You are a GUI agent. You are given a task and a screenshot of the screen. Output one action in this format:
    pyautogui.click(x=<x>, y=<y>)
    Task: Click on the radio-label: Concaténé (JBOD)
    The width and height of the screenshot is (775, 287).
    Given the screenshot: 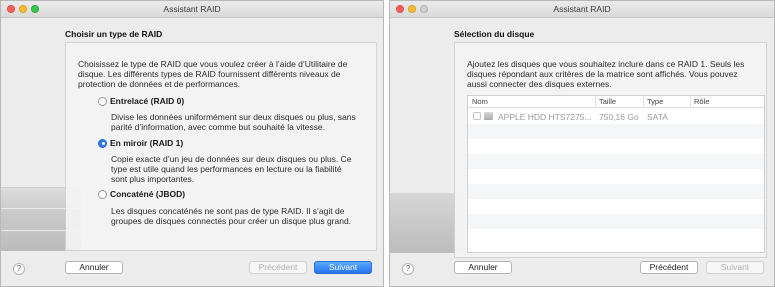 What is the action you would take?
    pyautogui.click(x=148, y=194)
    